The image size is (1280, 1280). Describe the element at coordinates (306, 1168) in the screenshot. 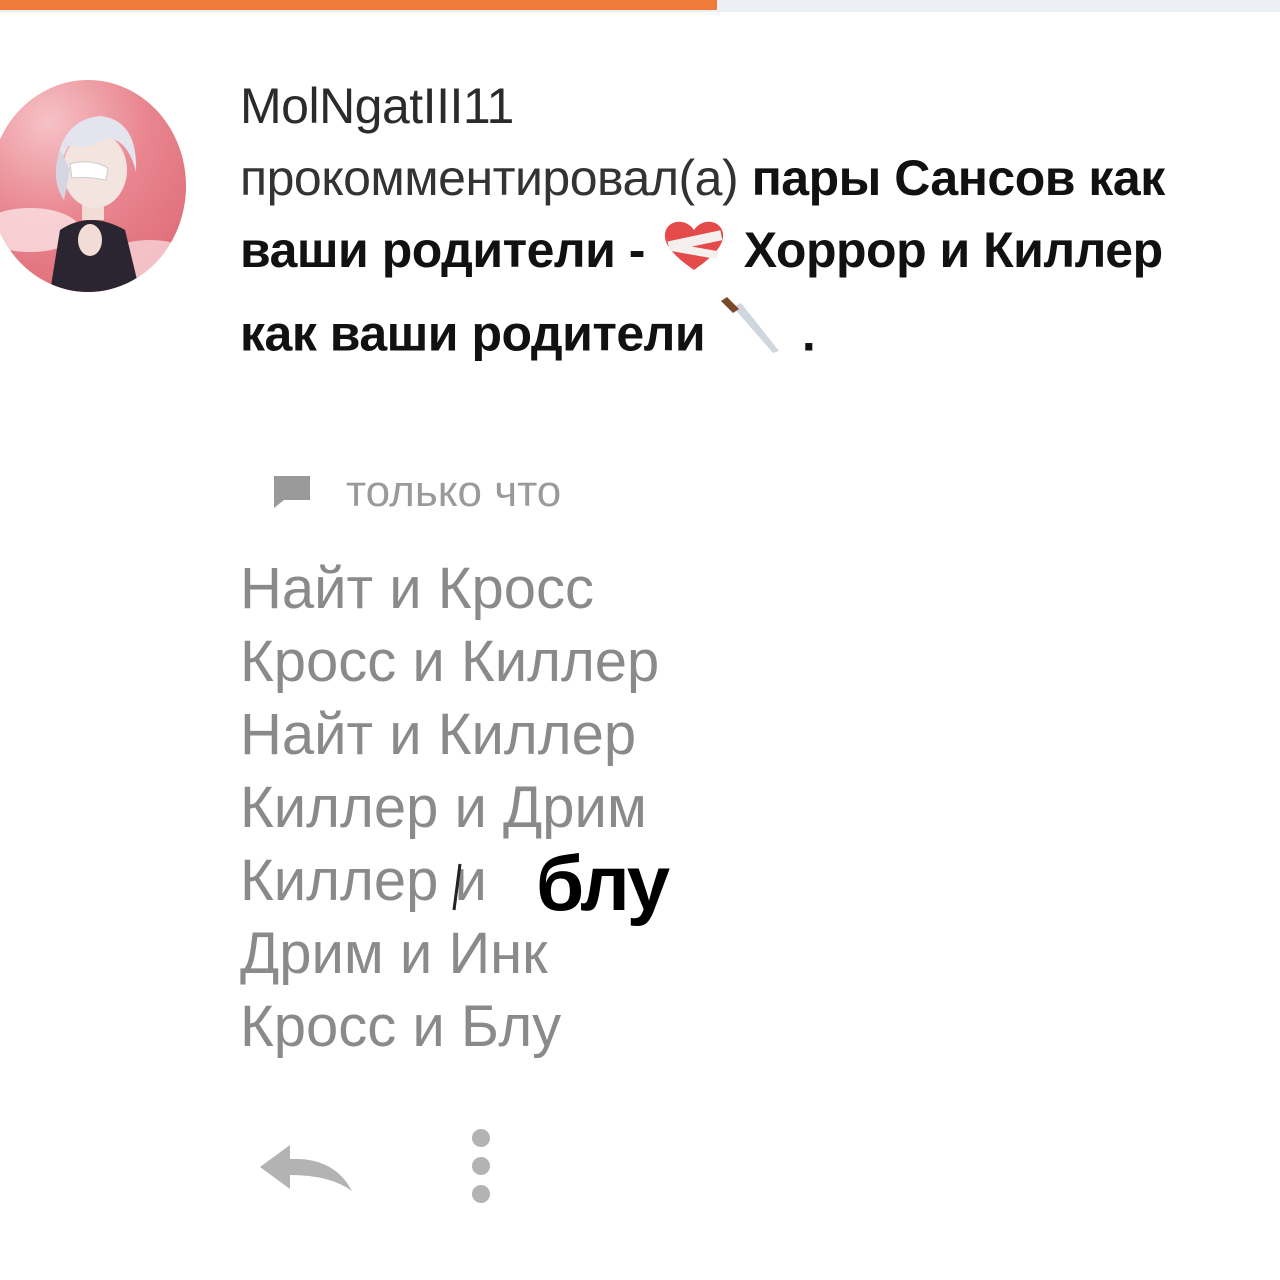

I see `reply-icon` at that location.